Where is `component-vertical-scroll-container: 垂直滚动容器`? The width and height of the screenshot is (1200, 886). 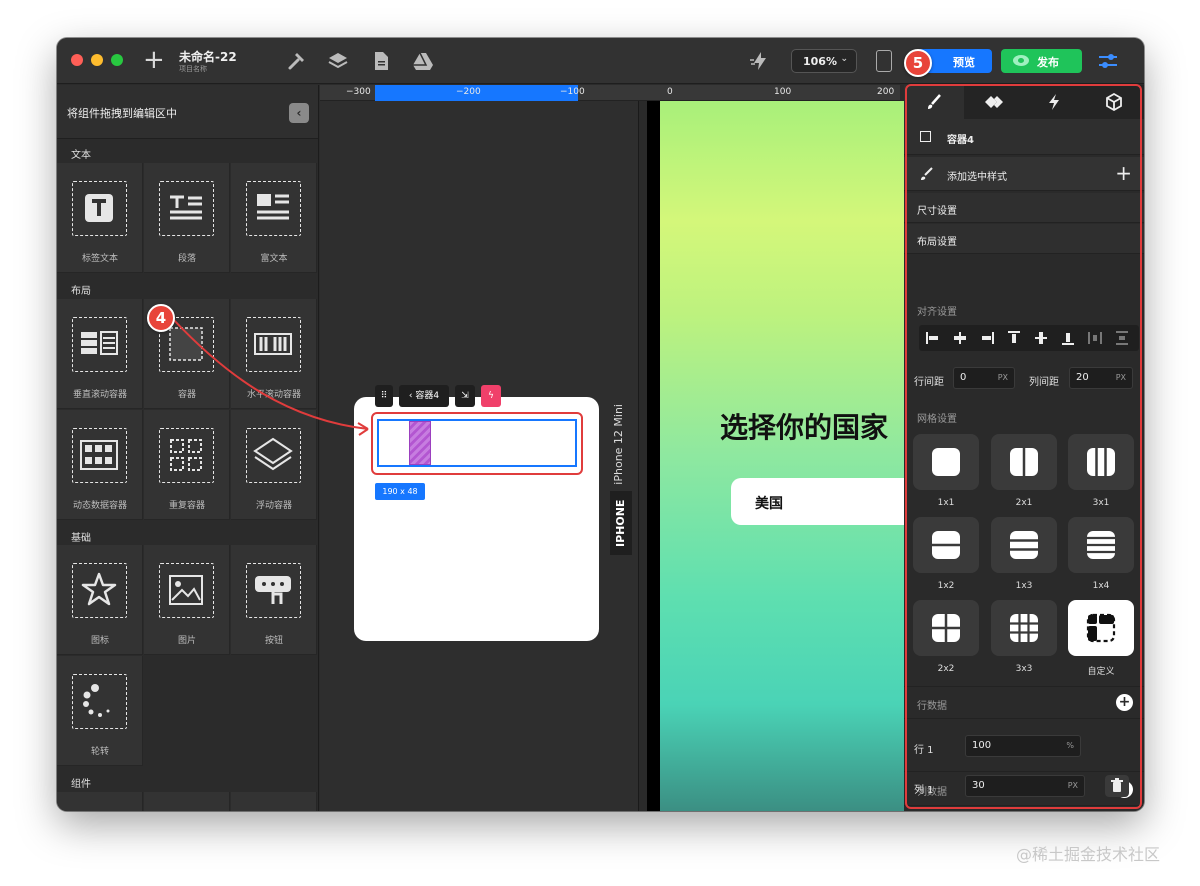 component-vertical-scroll-container: 垂直滚动容器 is located at coordinates (100, 354).